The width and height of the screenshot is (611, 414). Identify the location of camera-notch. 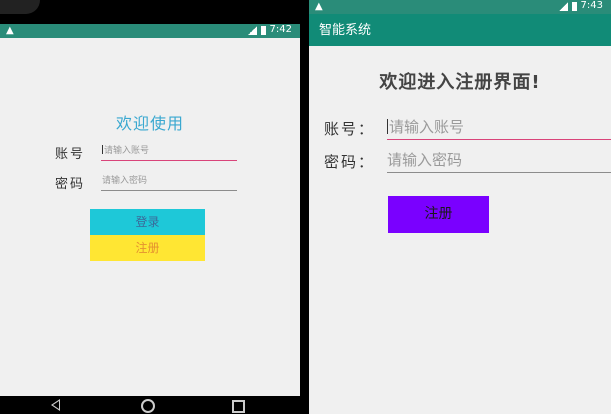
(20, 7).